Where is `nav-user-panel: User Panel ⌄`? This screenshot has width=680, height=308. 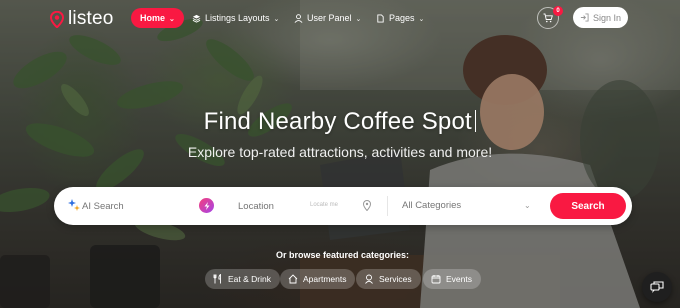
nav-user-panel: User Panel ⌄ is located at coordinates (327, 18).